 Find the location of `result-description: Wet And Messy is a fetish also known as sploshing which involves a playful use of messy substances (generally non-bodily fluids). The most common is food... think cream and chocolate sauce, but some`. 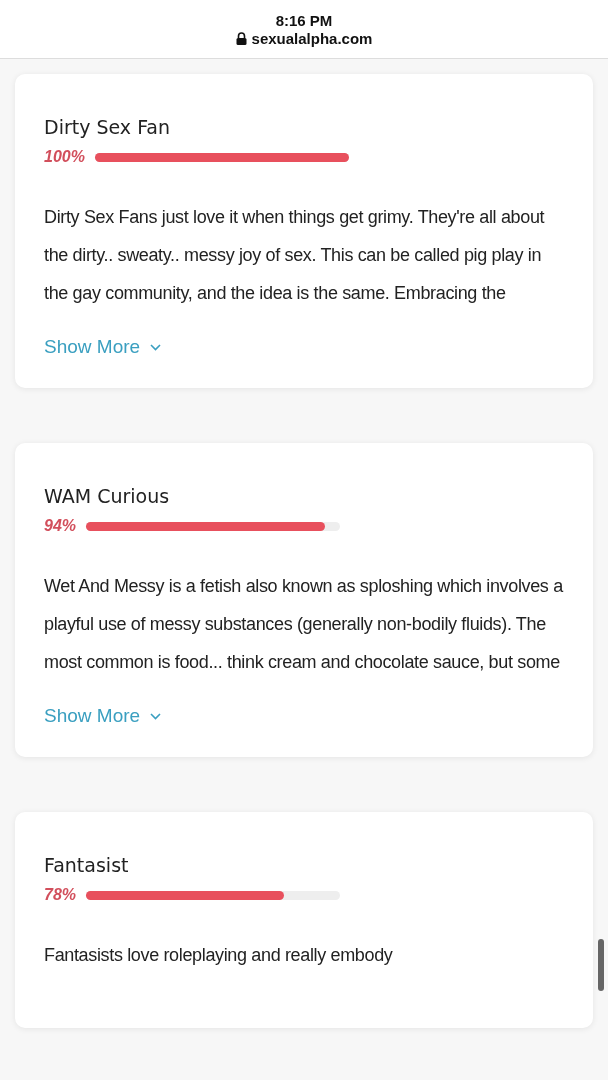

result-description: Wet And Messy is a fetish also known as sploshing which involves a playful use of messy substances (generally non-bodily fluids). The most common is food... think cream and chocolate sauce, but some is located at coordinates (304, 624).